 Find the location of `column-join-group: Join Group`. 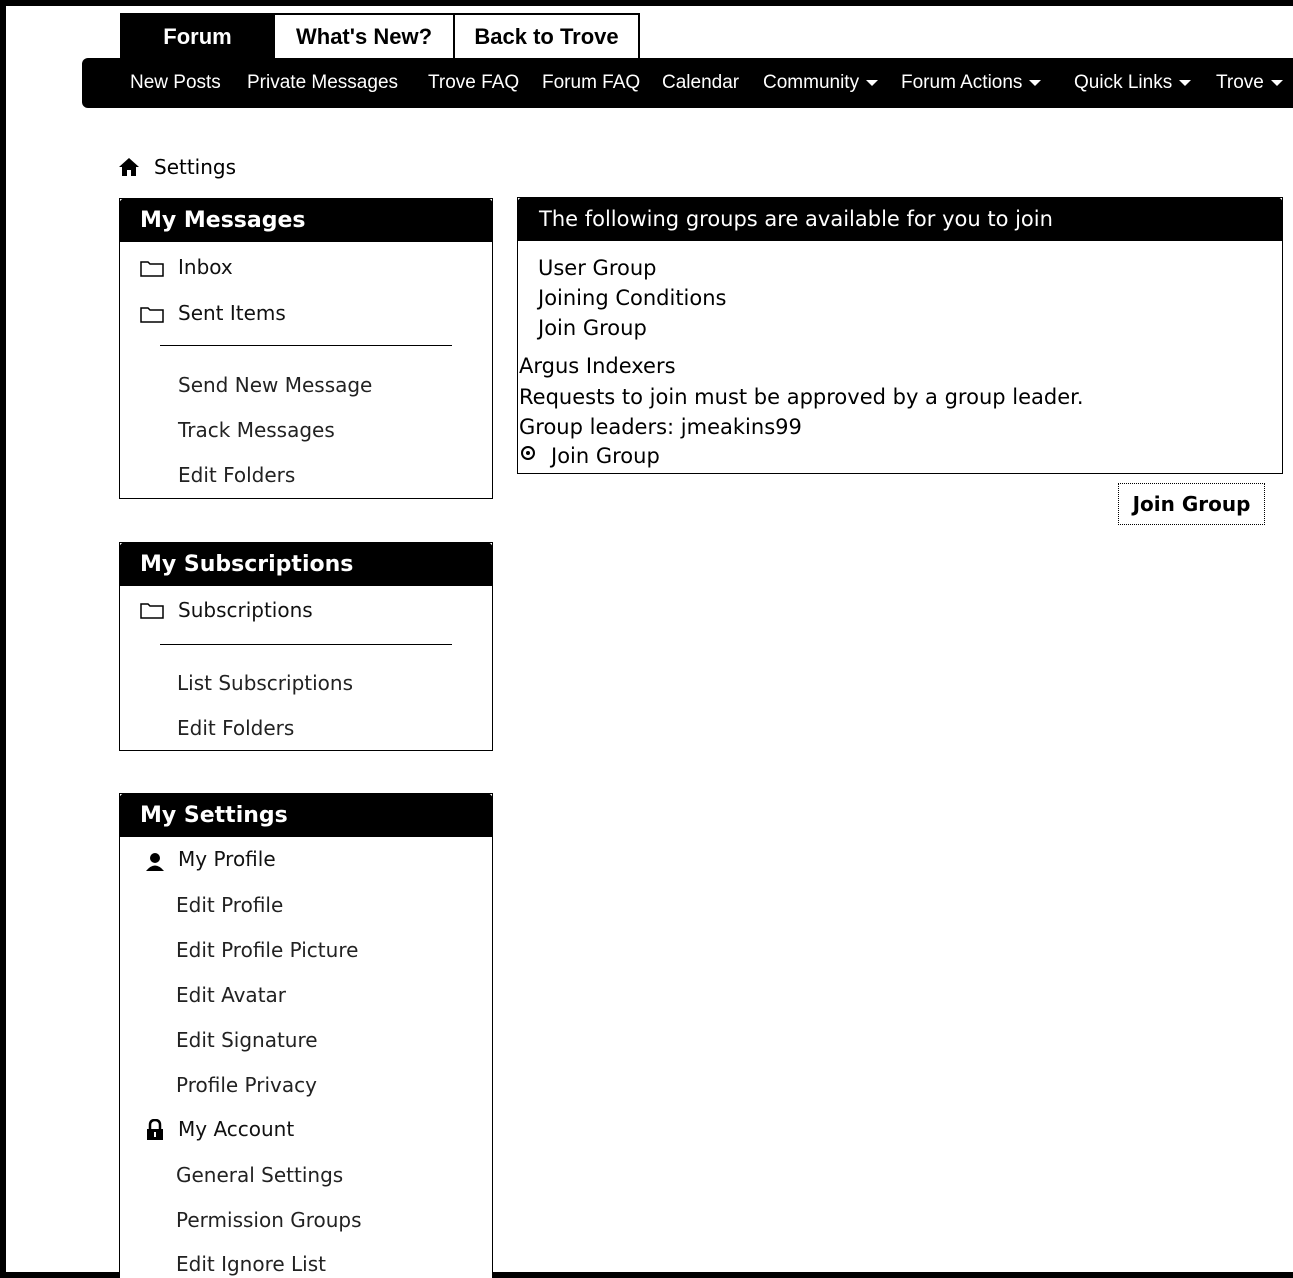

column-join-group: Join Group is located at coordinates (592, 328).